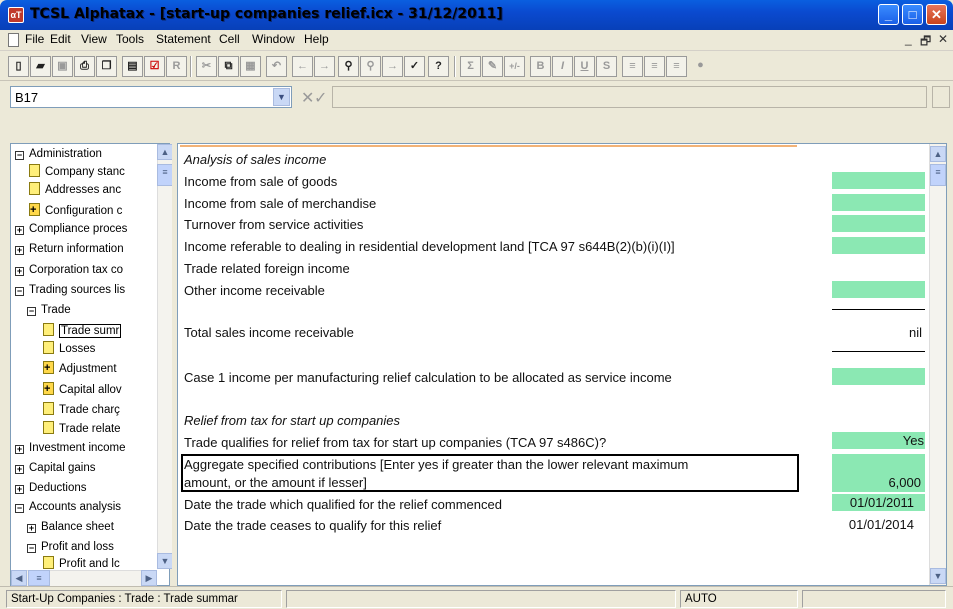 Image resolution: width=953 pixels, height=609 pixels. Describe the element at coordinates (492, 66) in the screenshot. I see `edit-pen-icon: ✎` at that location.